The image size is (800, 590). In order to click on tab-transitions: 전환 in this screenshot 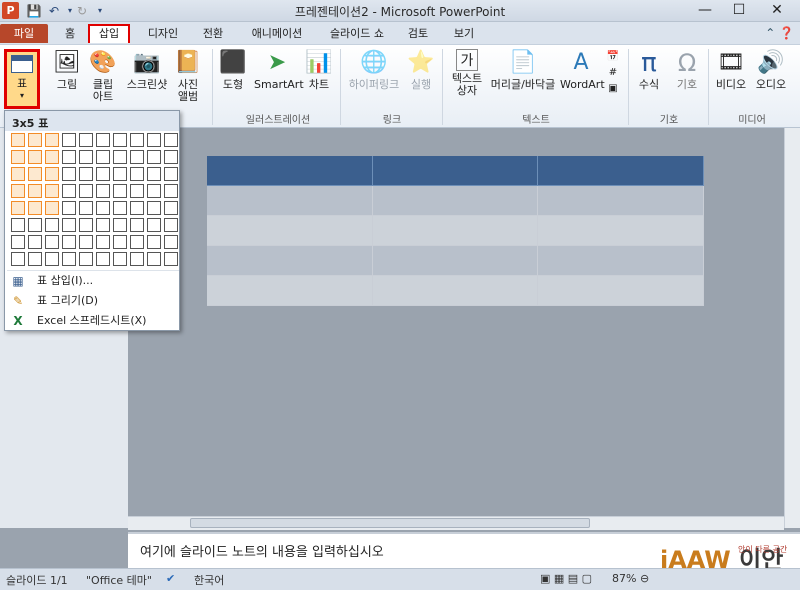, I will do `click(213, 33)`.